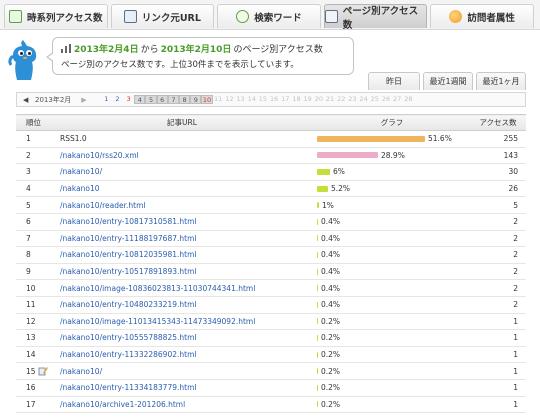 The image size is (540, 417). What do you see at coordinates (33, 288) in the screenshot?
I see `rank-cell: 10` at bounding box center [33, 288].